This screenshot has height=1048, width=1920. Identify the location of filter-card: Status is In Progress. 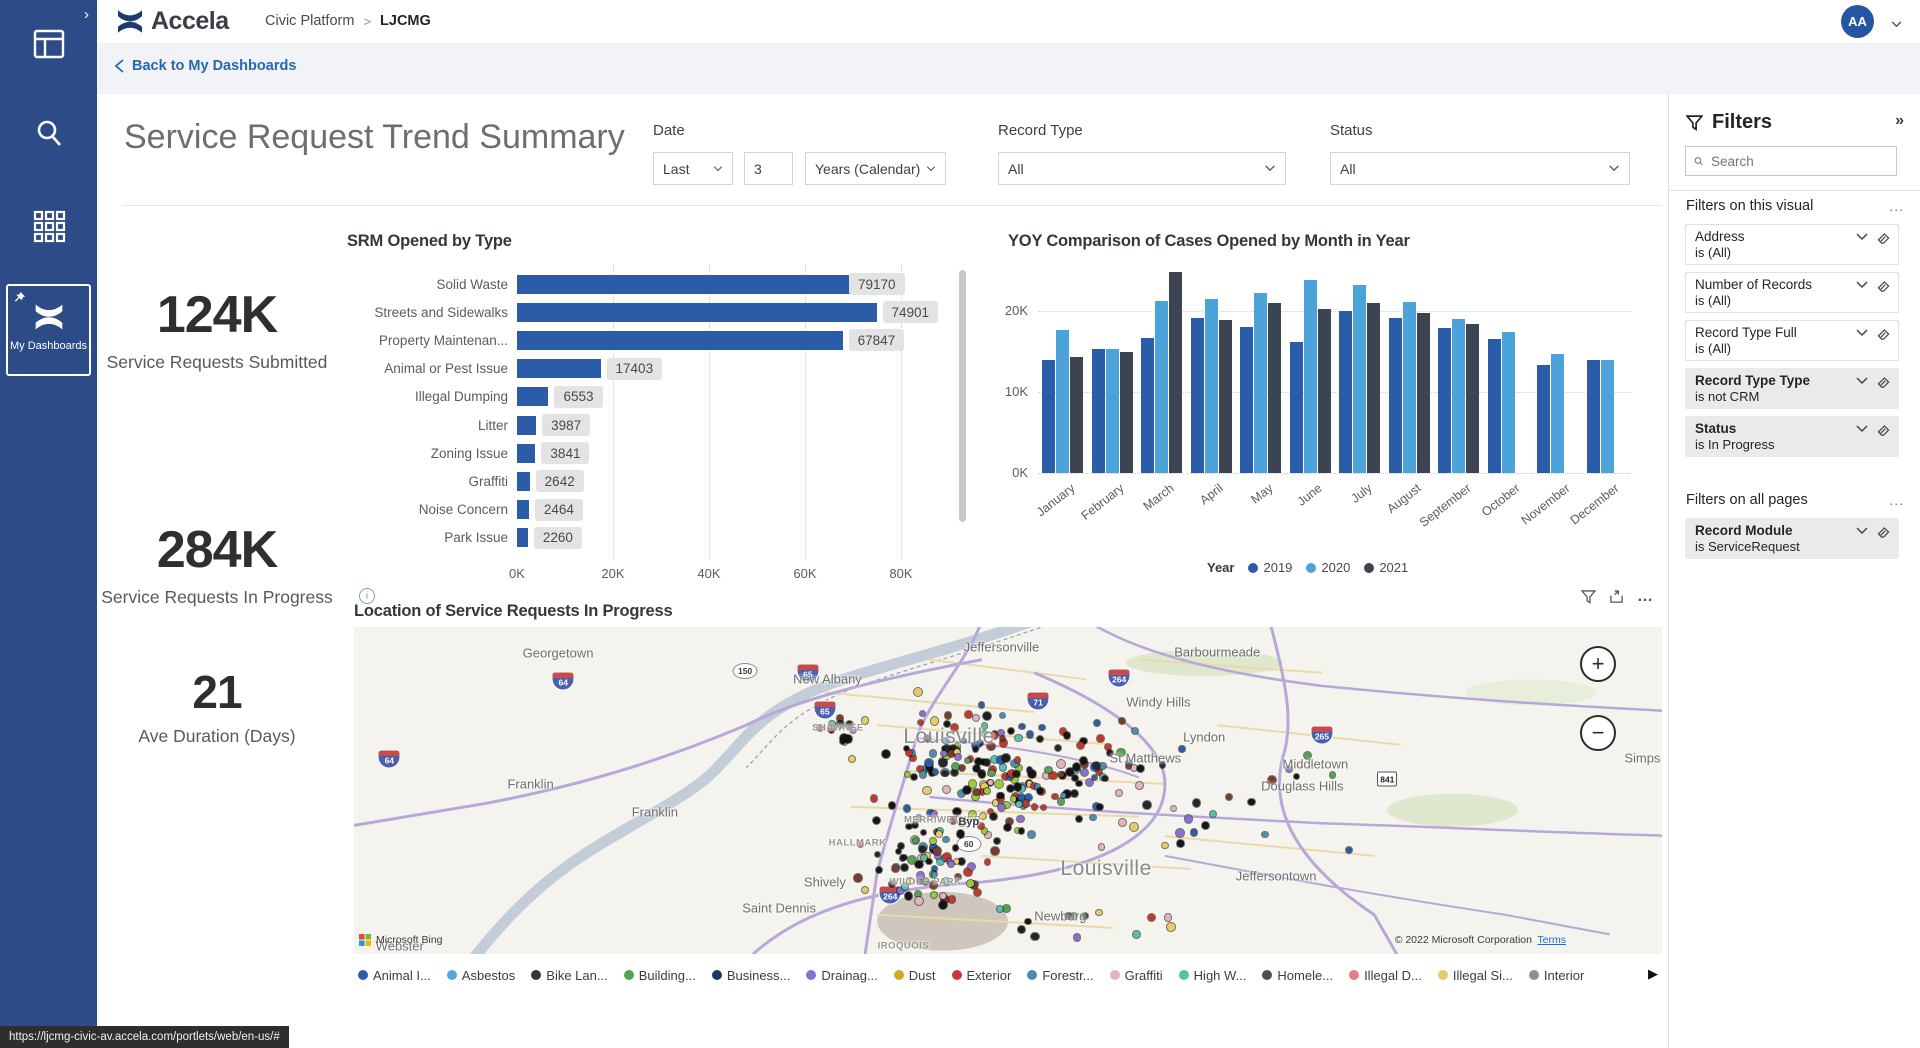
(1792, 436).